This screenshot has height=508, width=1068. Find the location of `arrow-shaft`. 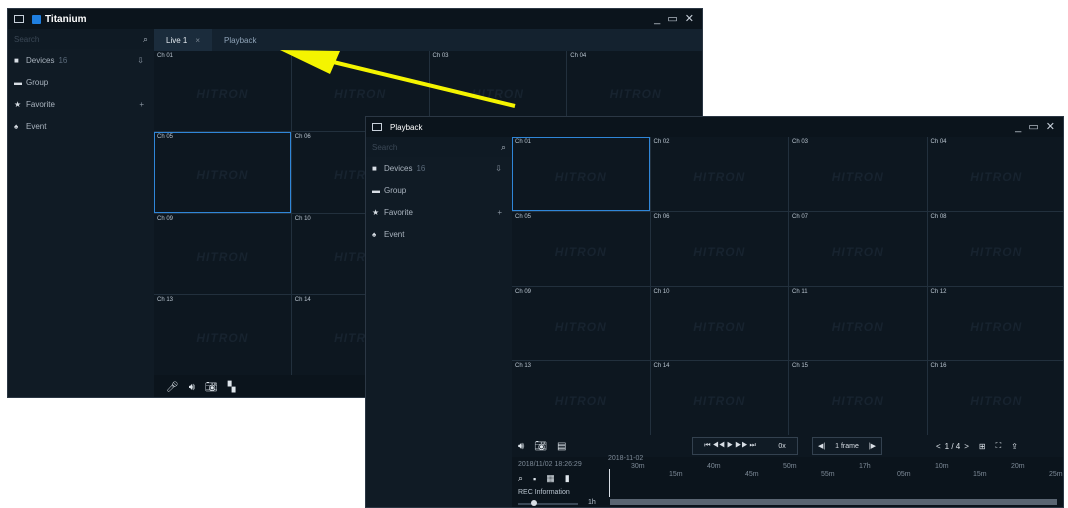

arrow-shaft is located at coordinates (420, 83).